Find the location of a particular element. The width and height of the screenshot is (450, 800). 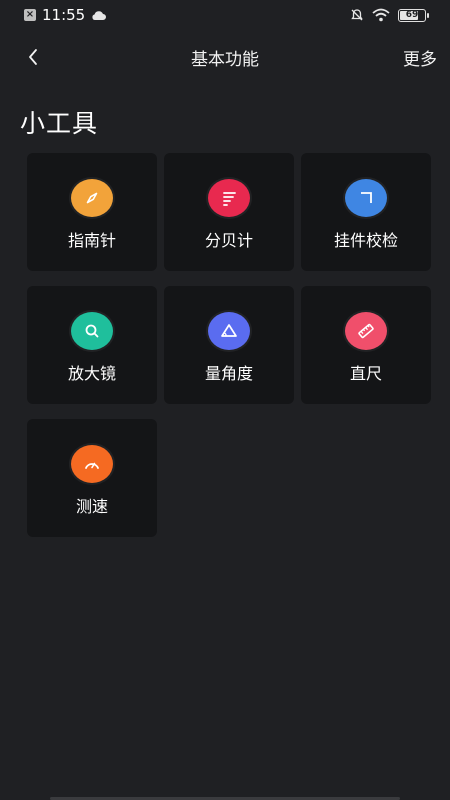

tool-level-check: 挂件校检 is located at coordinates (366, 212).